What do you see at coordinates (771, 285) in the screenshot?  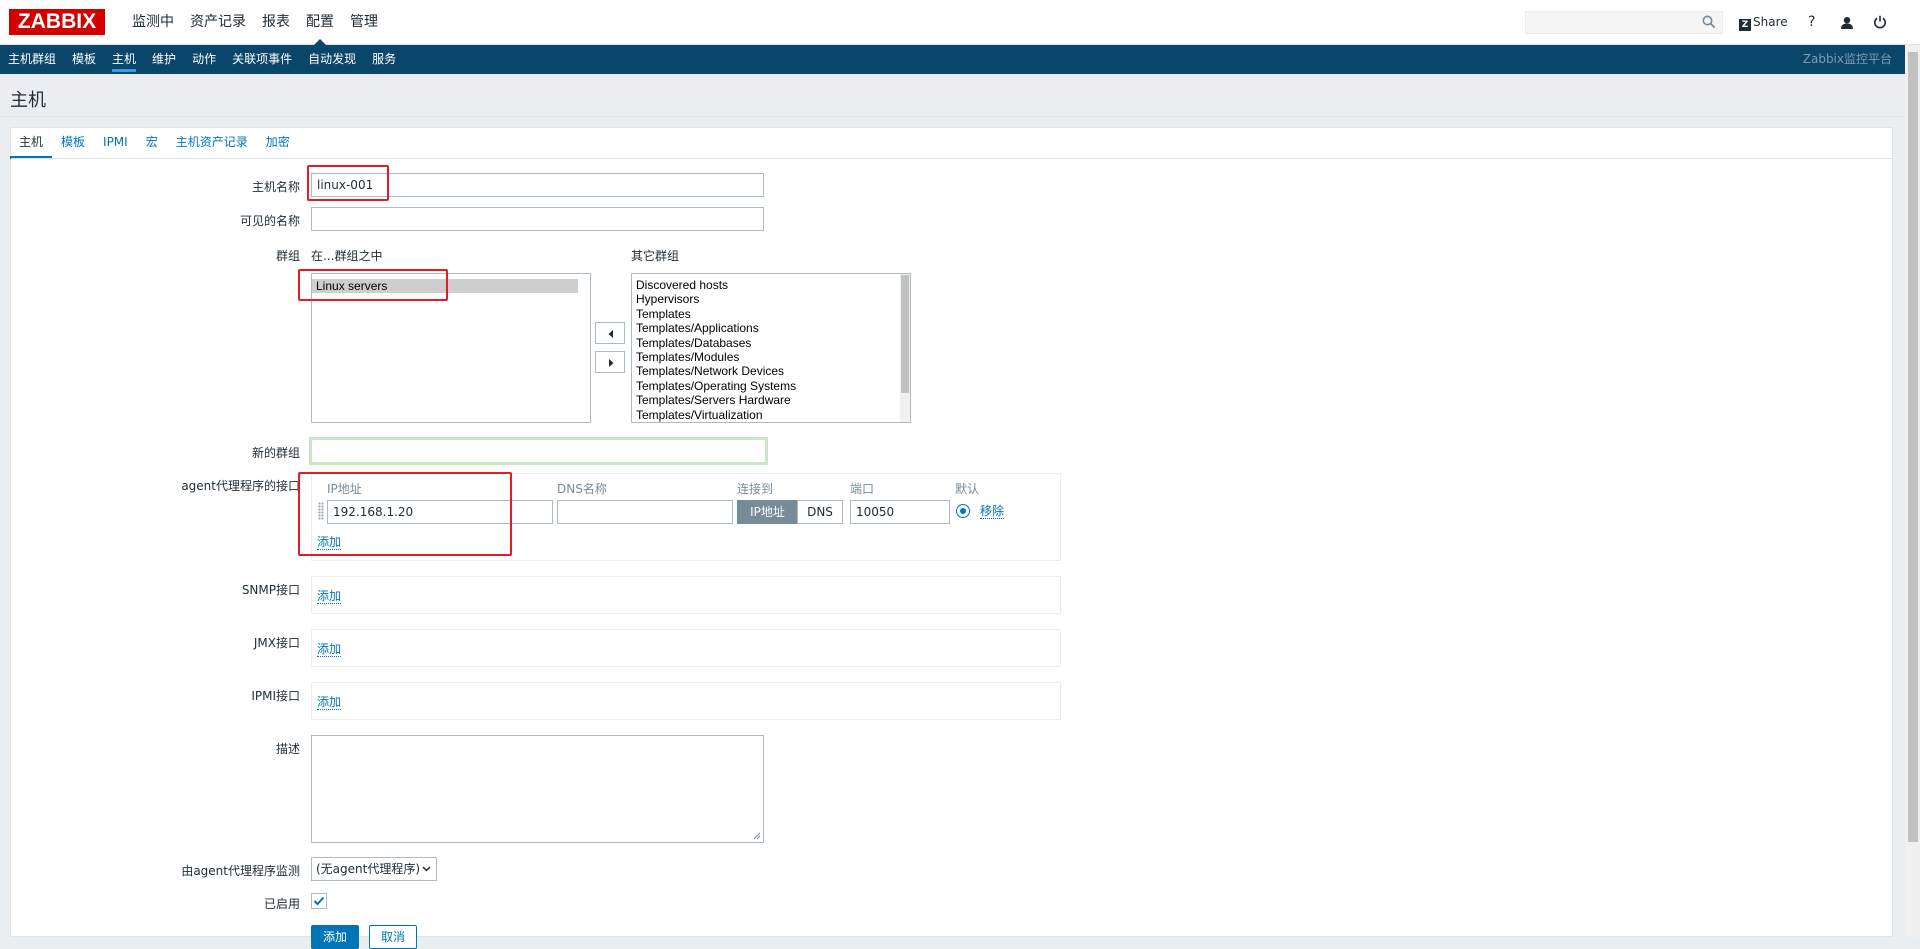 I see `other-group-option: Discovered hosts` at bounding box center [771, 285].